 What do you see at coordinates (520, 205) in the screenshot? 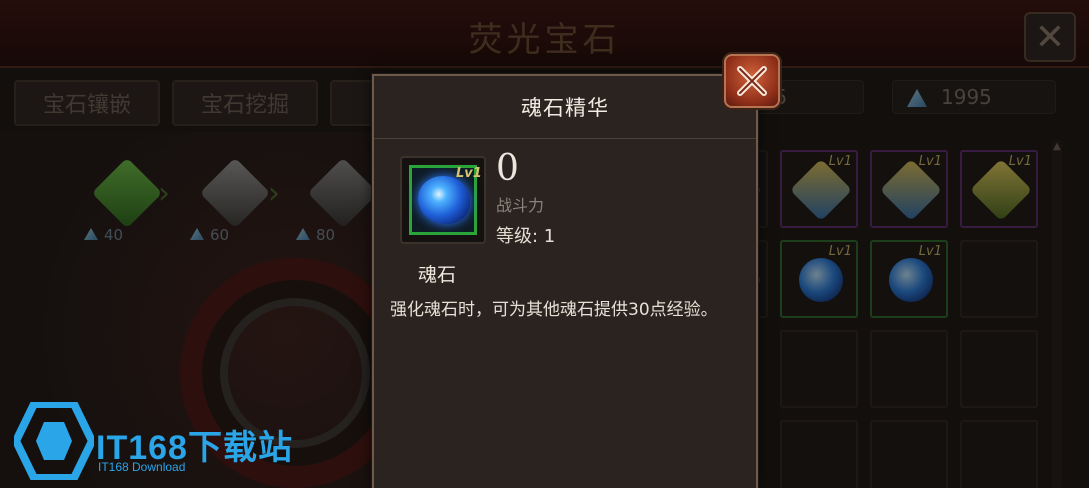
I see `combat-power-label: 战斗力` at bounding box center [520, 205].